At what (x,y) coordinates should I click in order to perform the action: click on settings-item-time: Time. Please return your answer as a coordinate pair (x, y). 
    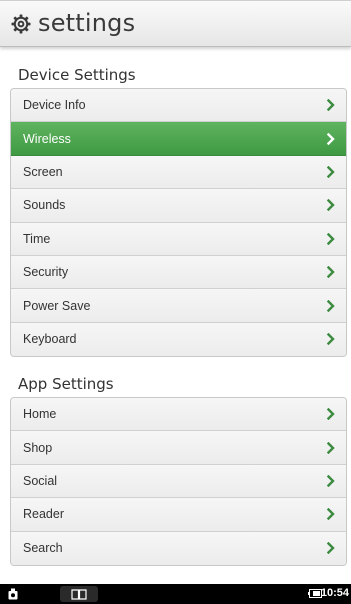
    Looking at the image, I should click on (178, 239).